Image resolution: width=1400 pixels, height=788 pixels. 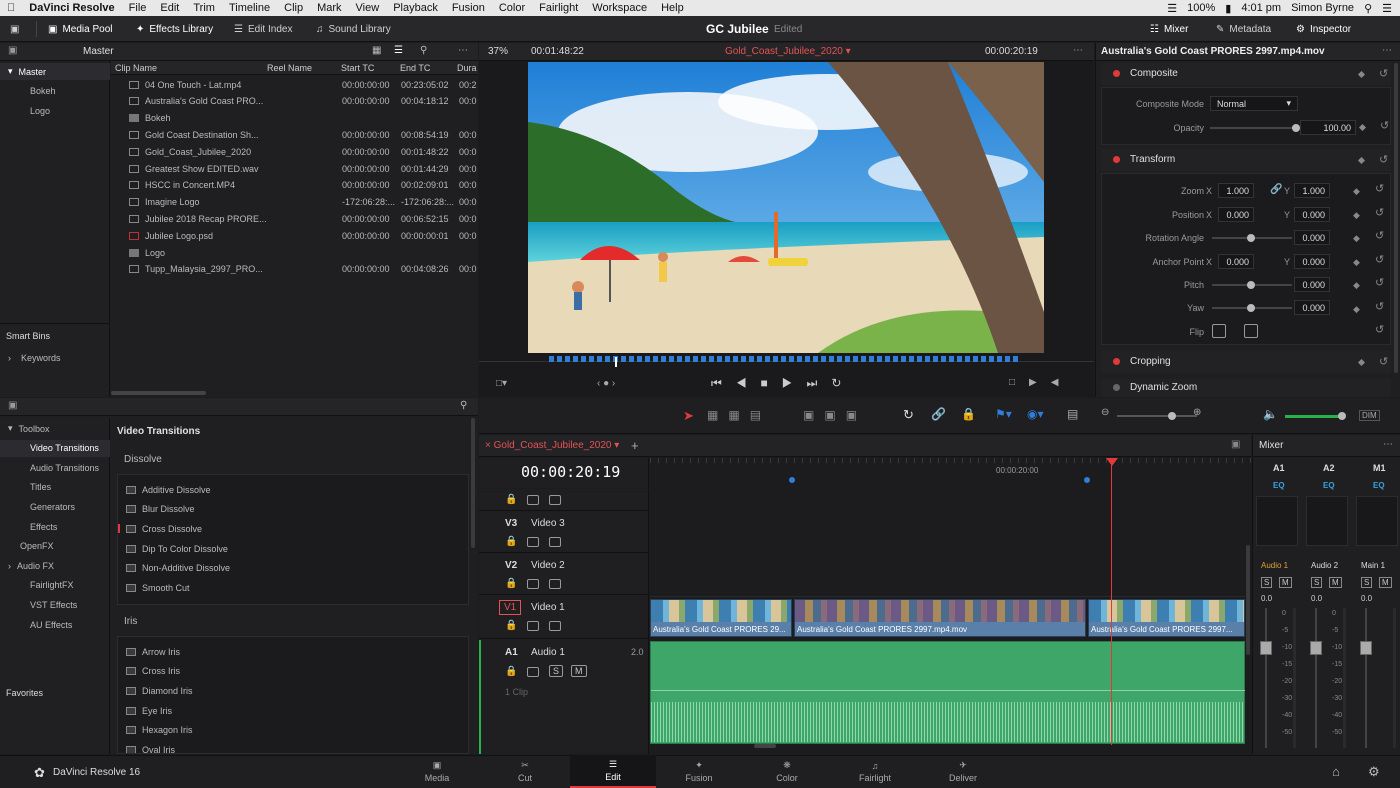 What do you see at coordinates (55, 487) in the screenshot?
I see `effects-tree-item: Titles` at bounding box center [55, 487].